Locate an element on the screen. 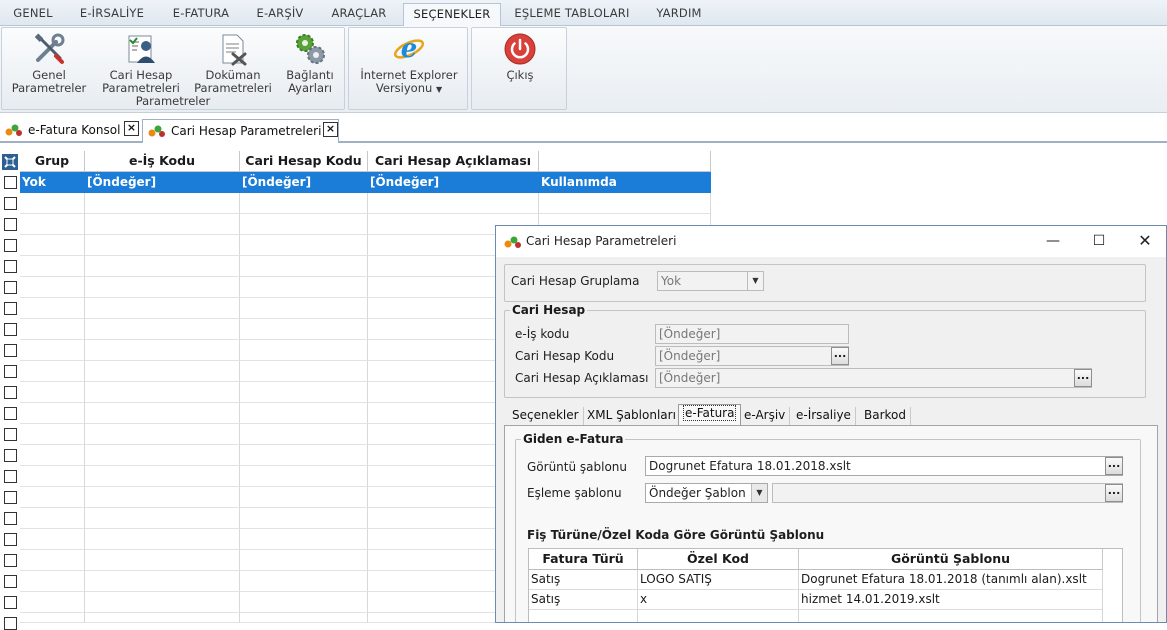 The width and height of the screenshot is (1167, 630). grid-cell-eis-kodu: [Öndeğer] is located at coordinates (162, 182).